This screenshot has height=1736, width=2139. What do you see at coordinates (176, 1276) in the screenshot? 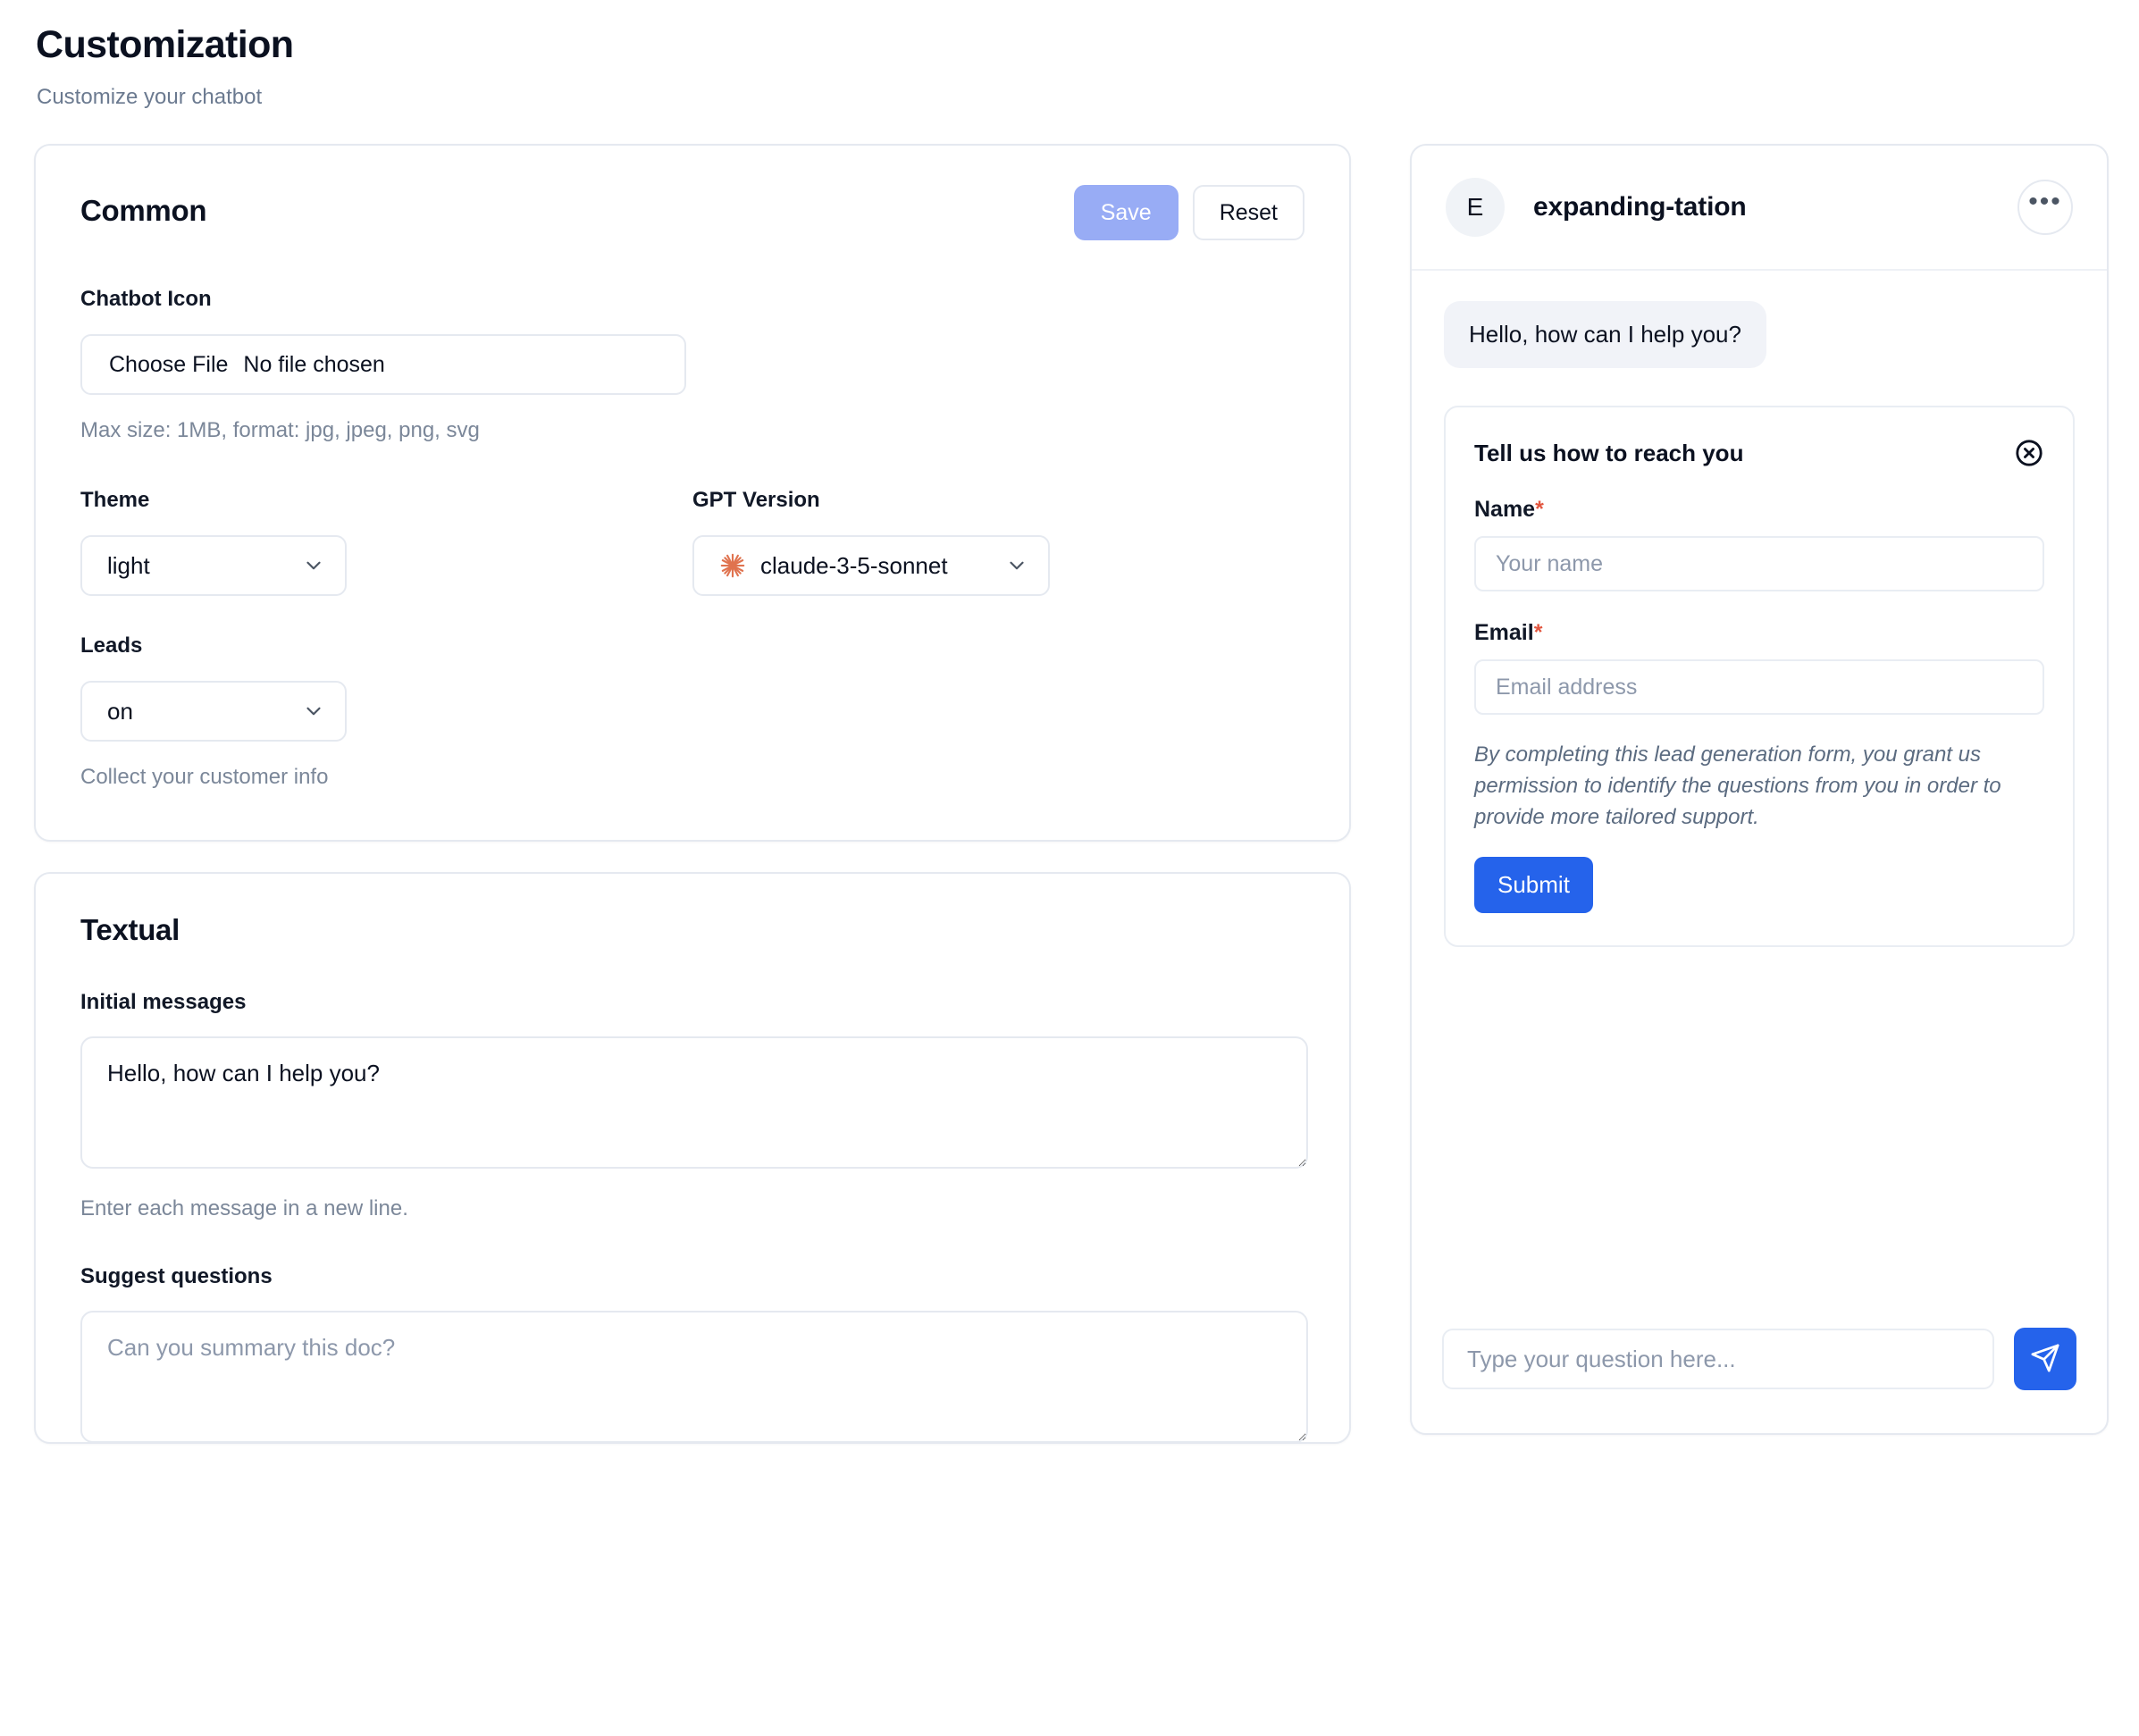
I see `suggest-questions-label: Suggest questions` at bounding box center [176, 1276].